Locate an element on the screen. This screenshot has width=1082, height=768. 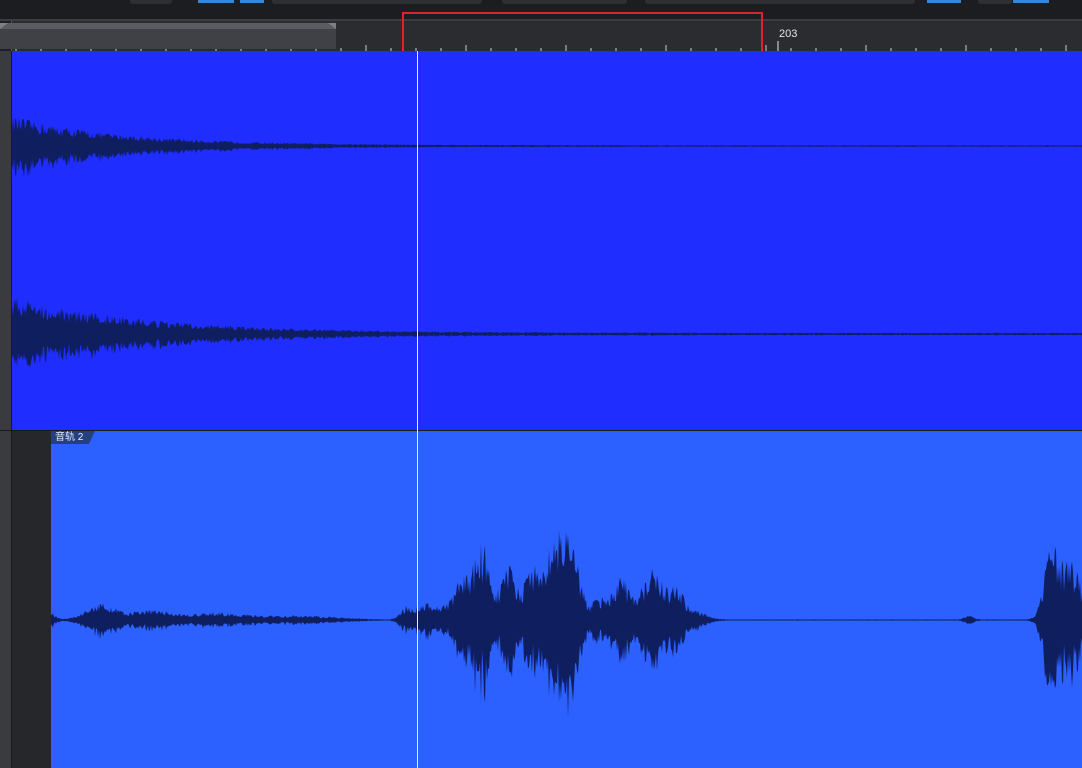
toolbar is located at coordinates (541, 10).